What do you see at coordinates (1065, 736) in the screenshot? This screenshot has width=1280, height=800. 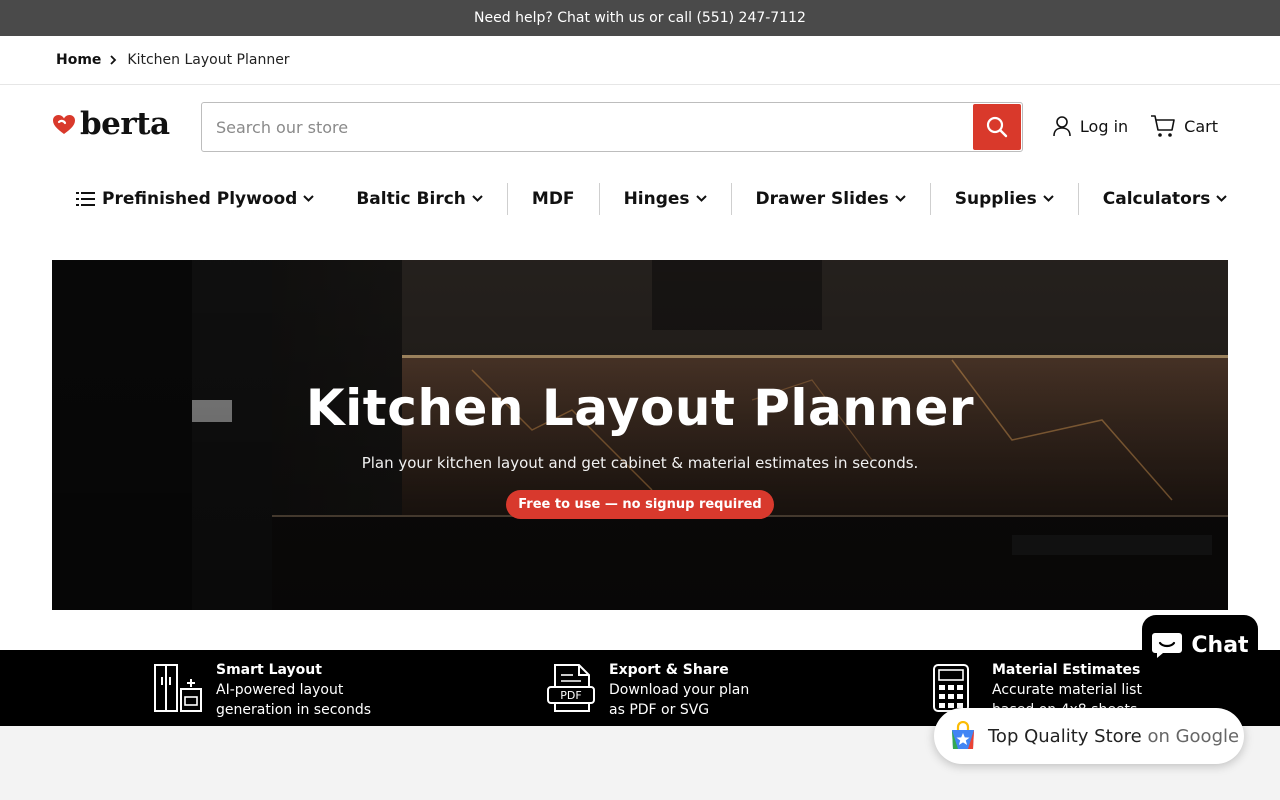 I see `google-badge-title: Top Quality Store` at bounding box center [1065, 736].